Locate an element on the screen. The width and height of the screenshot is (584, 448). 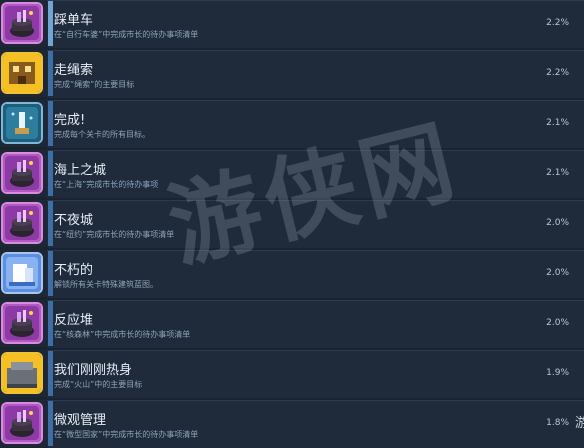
achievement-description: 完成每个关卡的所有目标。 is located at coordinates (102, 134).